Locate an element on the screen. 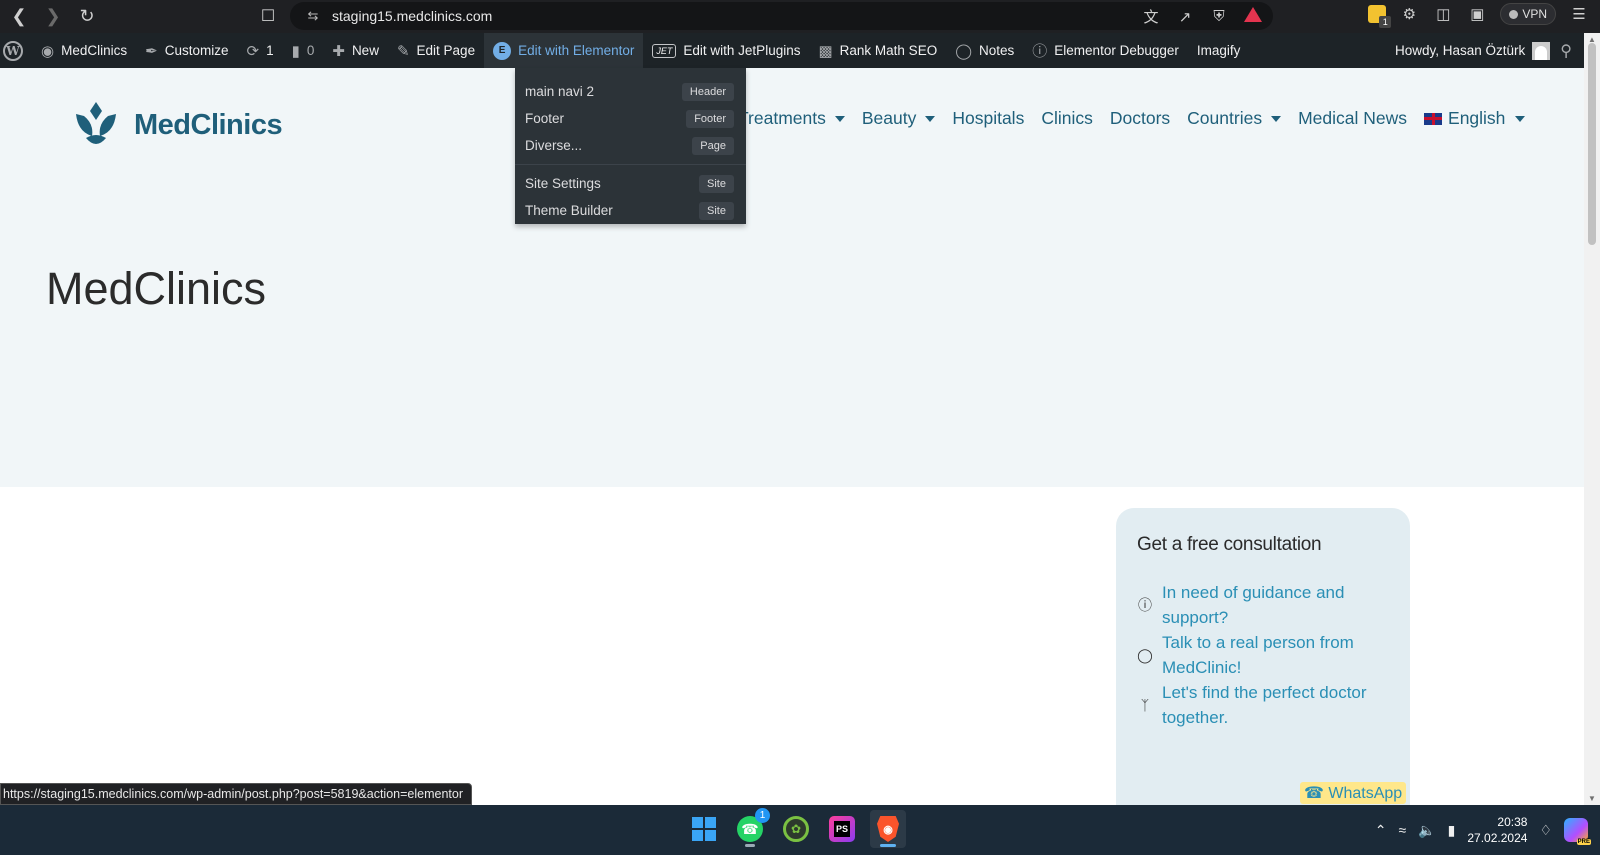 This screenshot has height=855, width=1600. edit-with-elementor-menu: E Edit with Elementor is located at coordinates (564, 50).